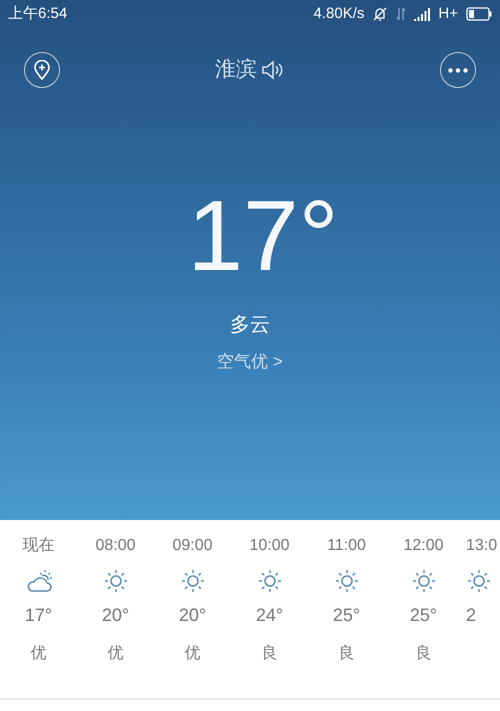  Describe the element at coordinates (250, 362) in the screenshot. I see `air-quality-link: 空气优 >` at that location.